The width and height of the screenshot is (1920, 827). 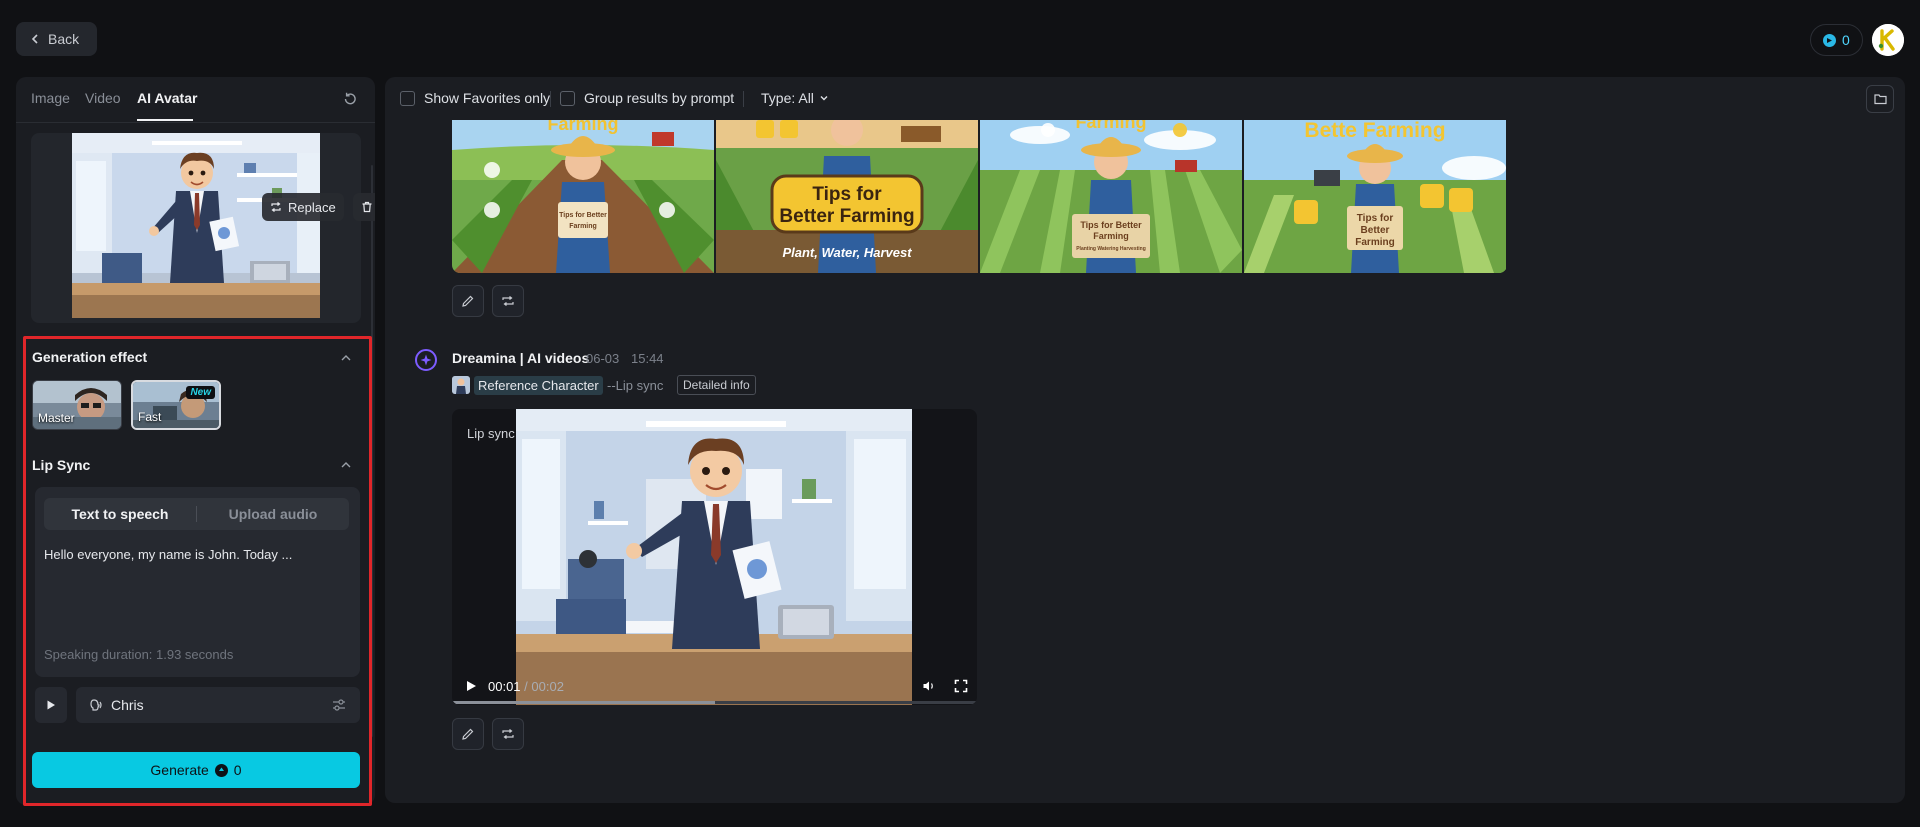 What do you see at coordinates (1846, 40) in the screenshot?
I see `credits-count: 0` at bounding box center [1846, 40].